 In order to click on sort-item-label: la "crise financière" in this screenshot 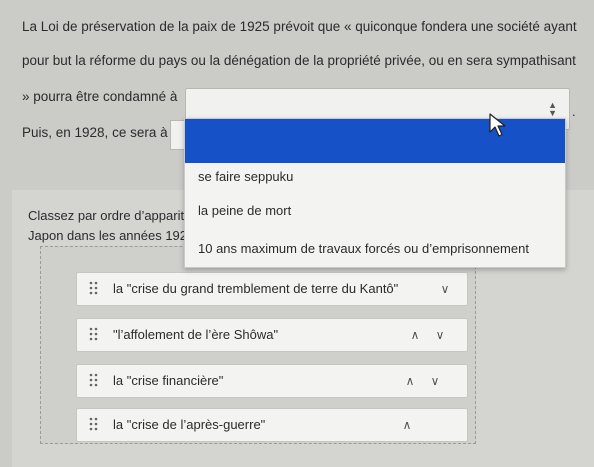, I will do `click(168, 380)`.